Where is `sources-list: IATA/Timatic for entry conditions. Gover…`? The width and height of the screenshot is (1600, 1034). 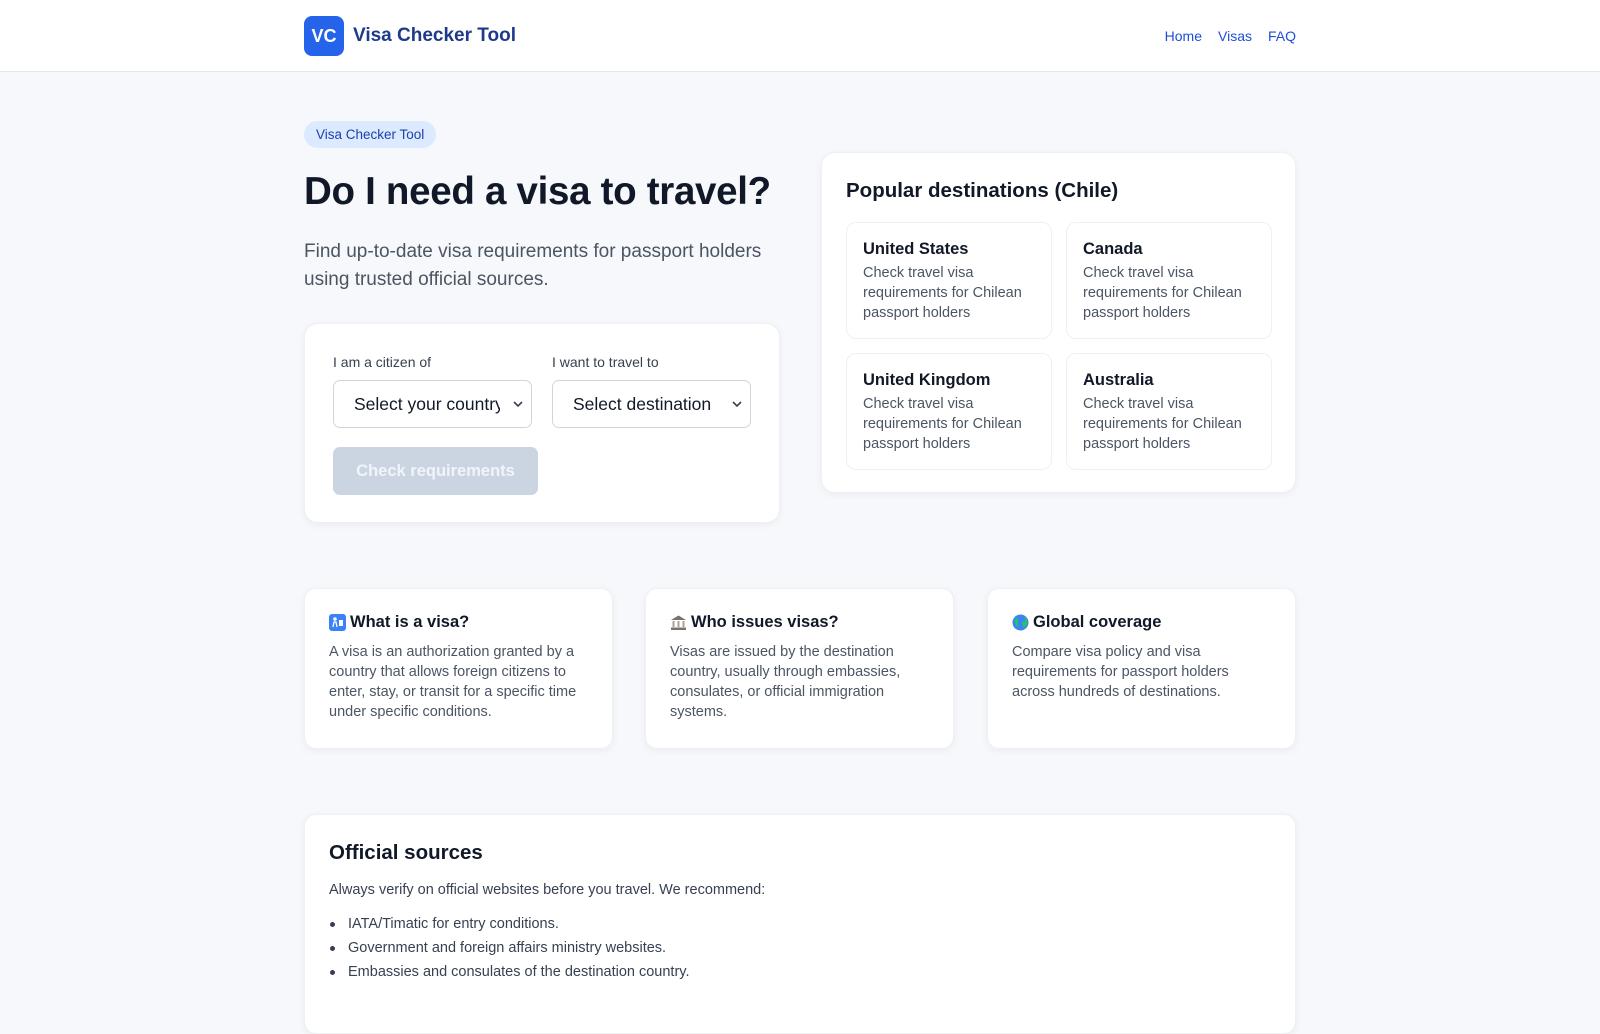 sources-list: IATA/Timatic for entry conditions. Gover… is located at coordinates (800, 948).